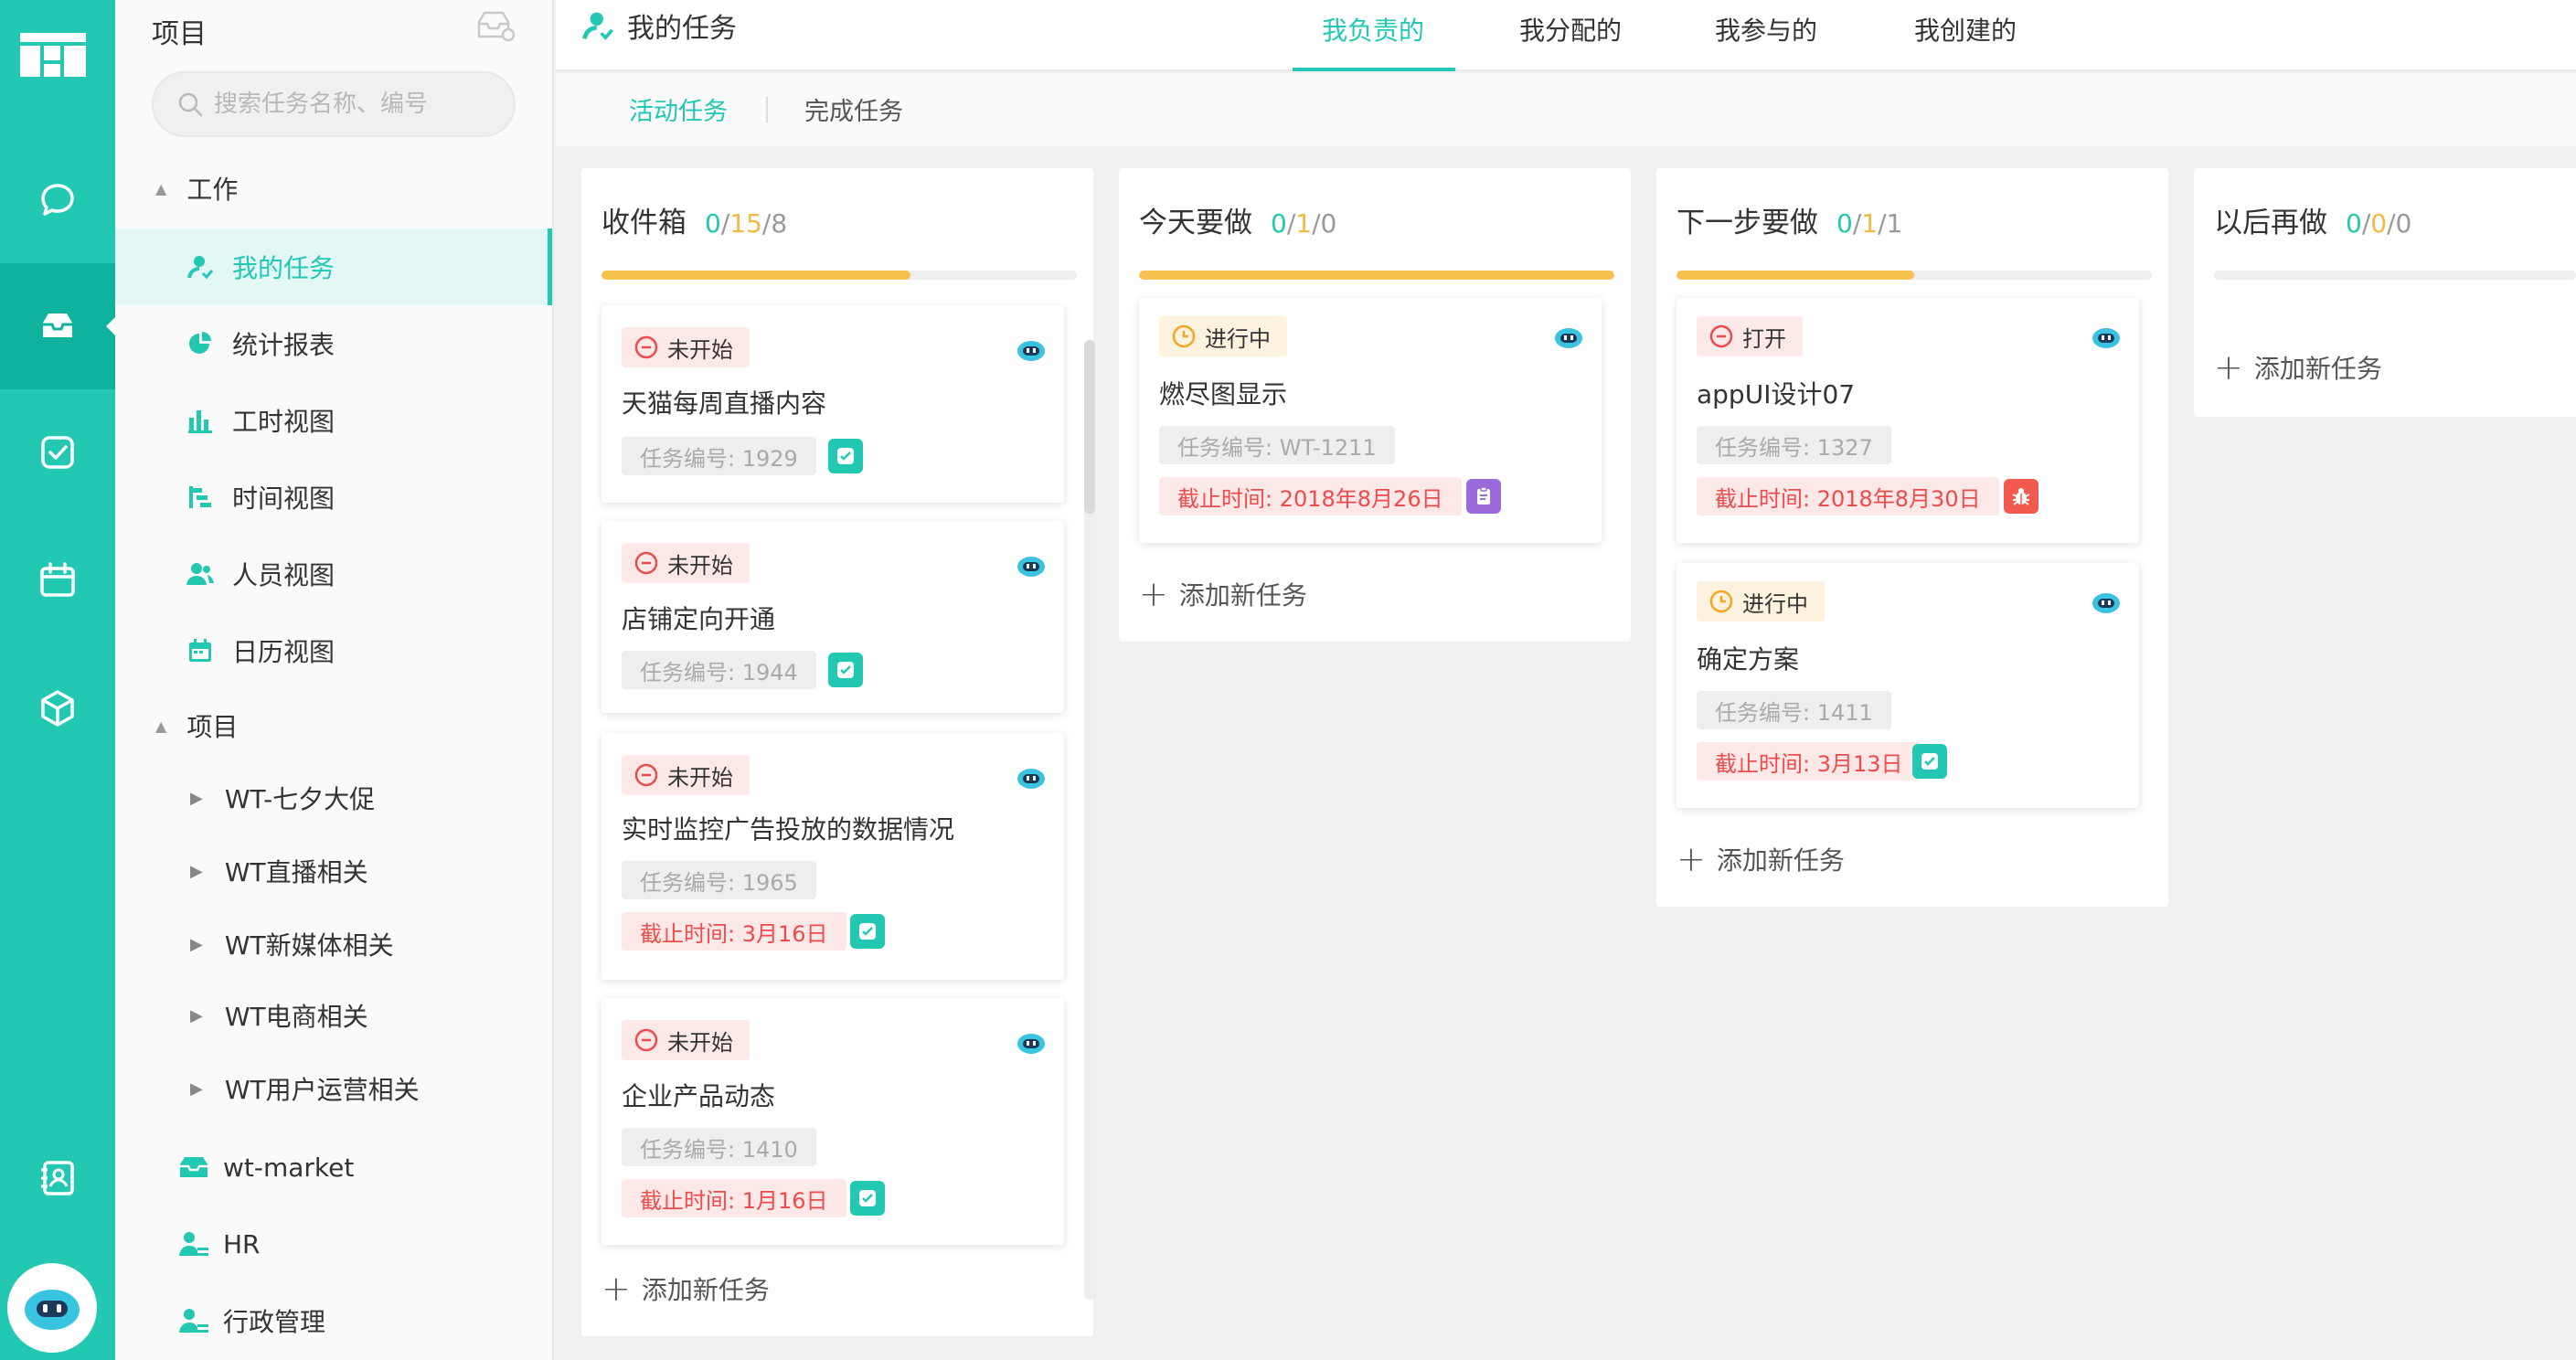  What do you see at coordinates (2379, 223) in the screenshot?
I see `column-counts: 0/0/0` at bounding box center [2379, 223].